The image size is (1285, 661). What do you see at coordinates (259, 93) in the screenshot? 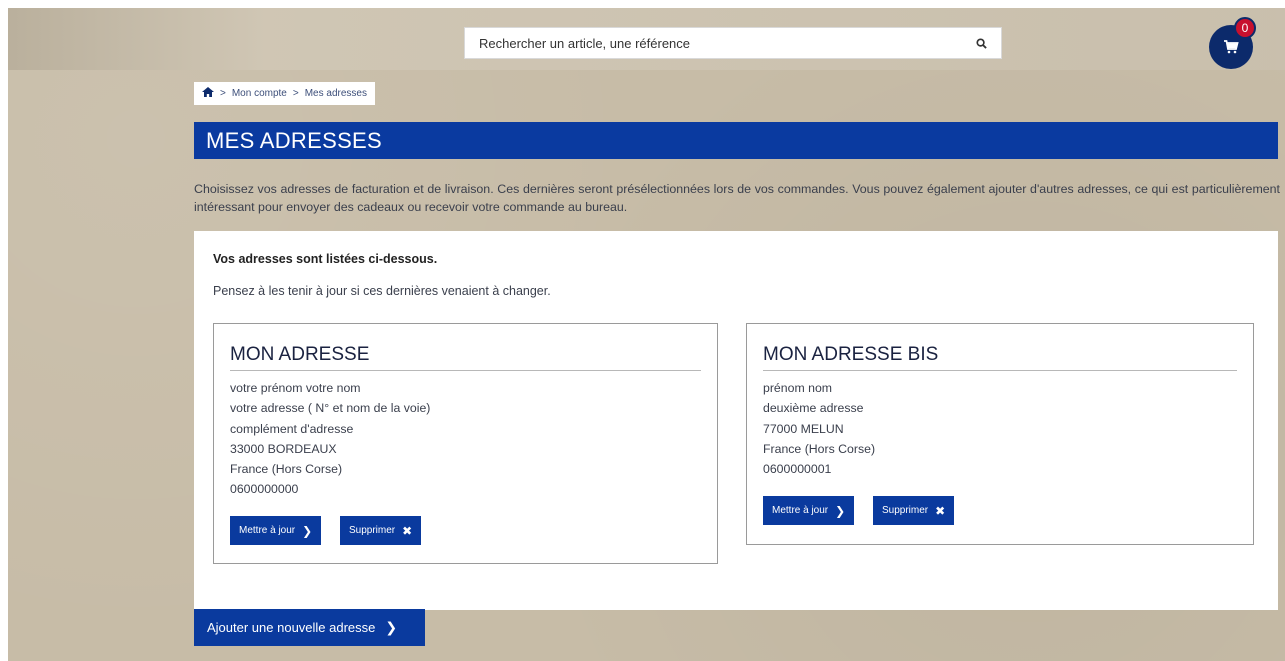
I see `breadcrumb-item-mon-compte: Mon compte` at bounding box center [259, 93].